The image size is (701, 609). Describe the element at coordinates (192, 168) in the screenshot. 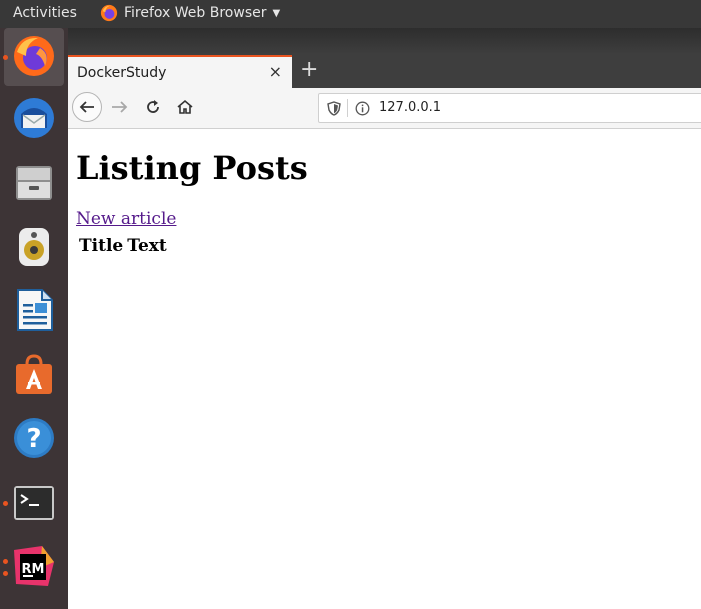

I see `page-title: Listing Posts` at that location.